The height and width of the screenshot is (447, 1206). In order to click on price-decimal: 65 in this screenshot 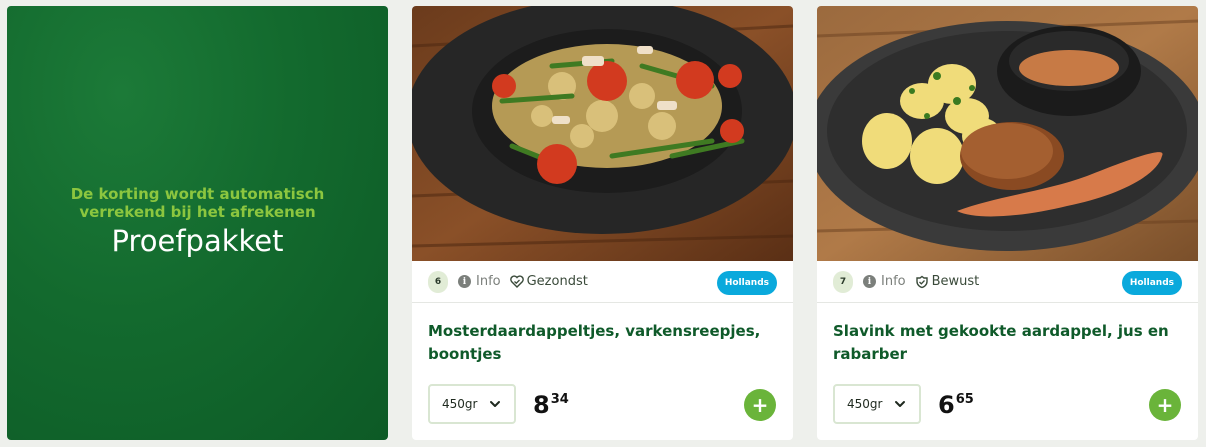, I will do `click(964, 399)`.